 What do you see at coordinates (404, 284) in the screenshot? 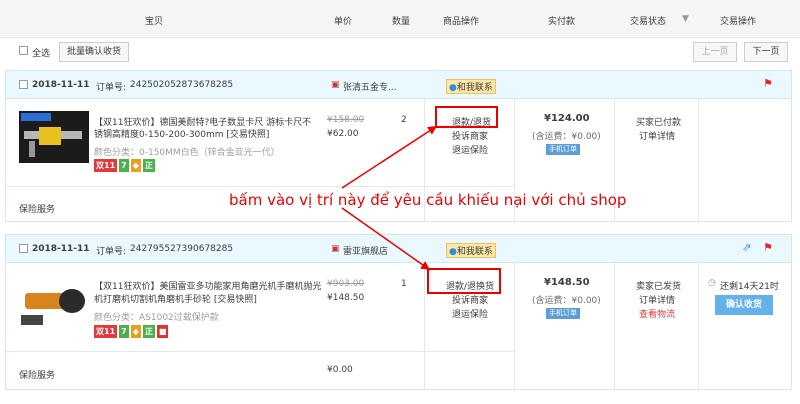
I see `quantity: 1` at bounding box center [404, 284].